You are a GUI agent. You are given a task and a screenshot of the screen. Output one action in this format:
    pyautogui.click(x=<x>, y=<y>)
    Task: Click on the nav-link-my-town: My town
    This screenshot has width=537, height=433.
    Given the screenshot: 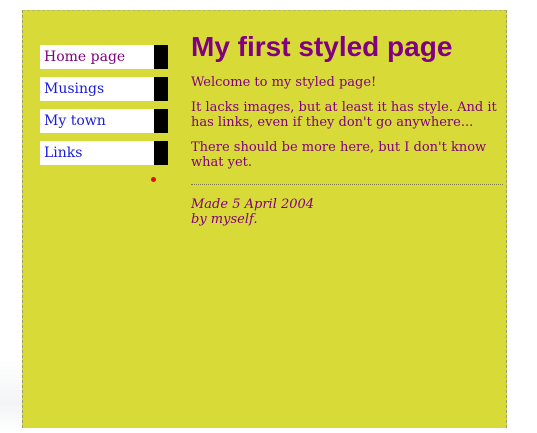 What is the action you would take?
    pyautogui.click(x=75, y=121)
    